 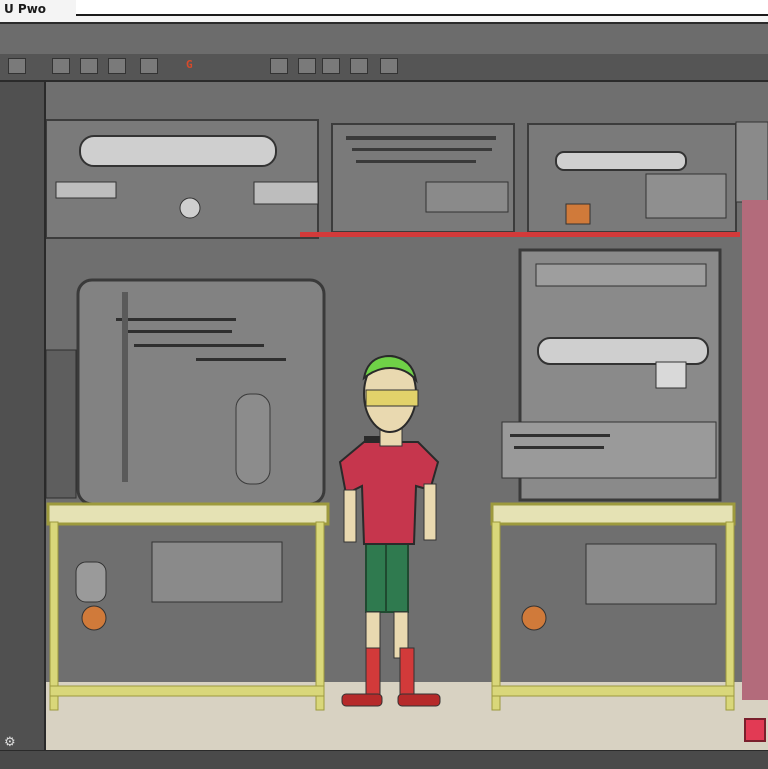 What do you see at coordinates (25, 9) in the screenshot?
I see `window-title: U Pwo` at bounding box center [25, 9].